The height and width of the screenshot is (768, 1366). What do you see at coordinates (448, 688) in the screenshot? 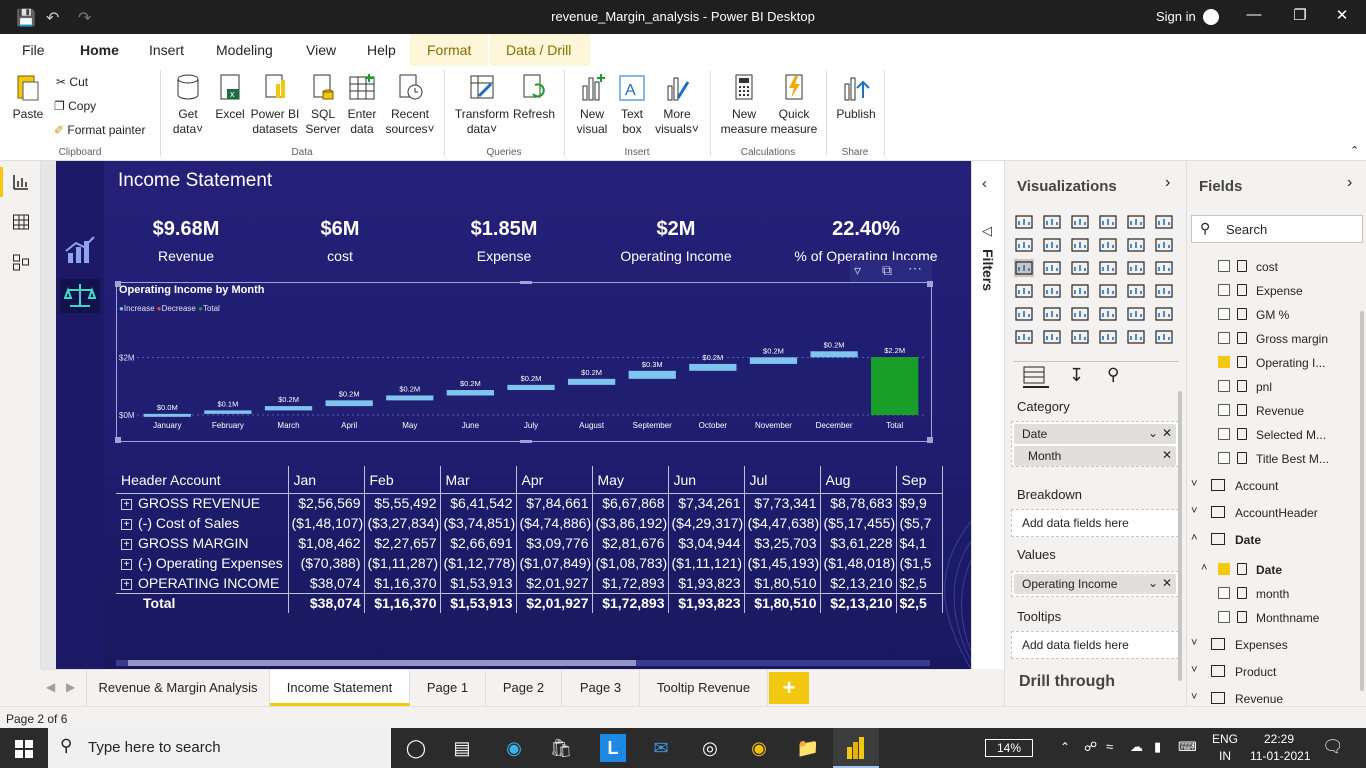
I see `tab-page-1: Page 1` at bounding box center [448, 688].